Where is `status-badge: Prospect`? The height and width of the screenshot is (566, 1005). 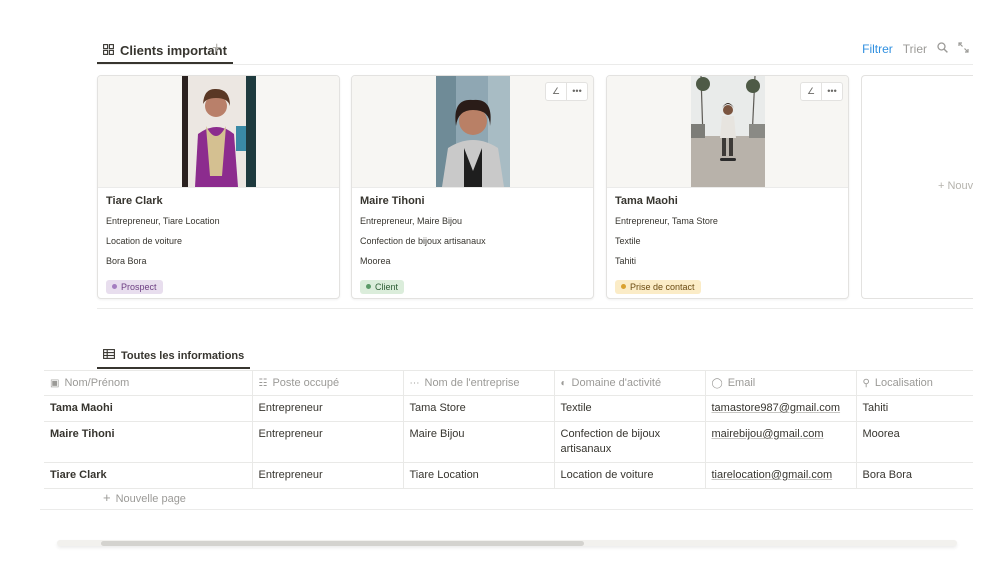
status-badge: Prospect is located at coordinates (134, 286).